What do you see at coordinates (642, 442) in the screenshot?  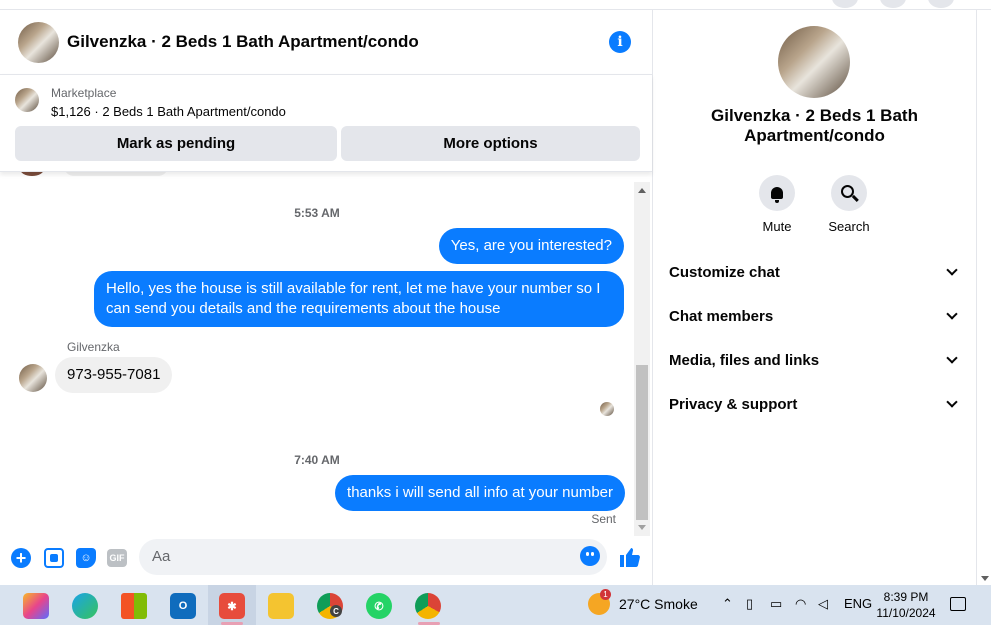 I see `scroll-thumb` at bounding box center [642, 442].